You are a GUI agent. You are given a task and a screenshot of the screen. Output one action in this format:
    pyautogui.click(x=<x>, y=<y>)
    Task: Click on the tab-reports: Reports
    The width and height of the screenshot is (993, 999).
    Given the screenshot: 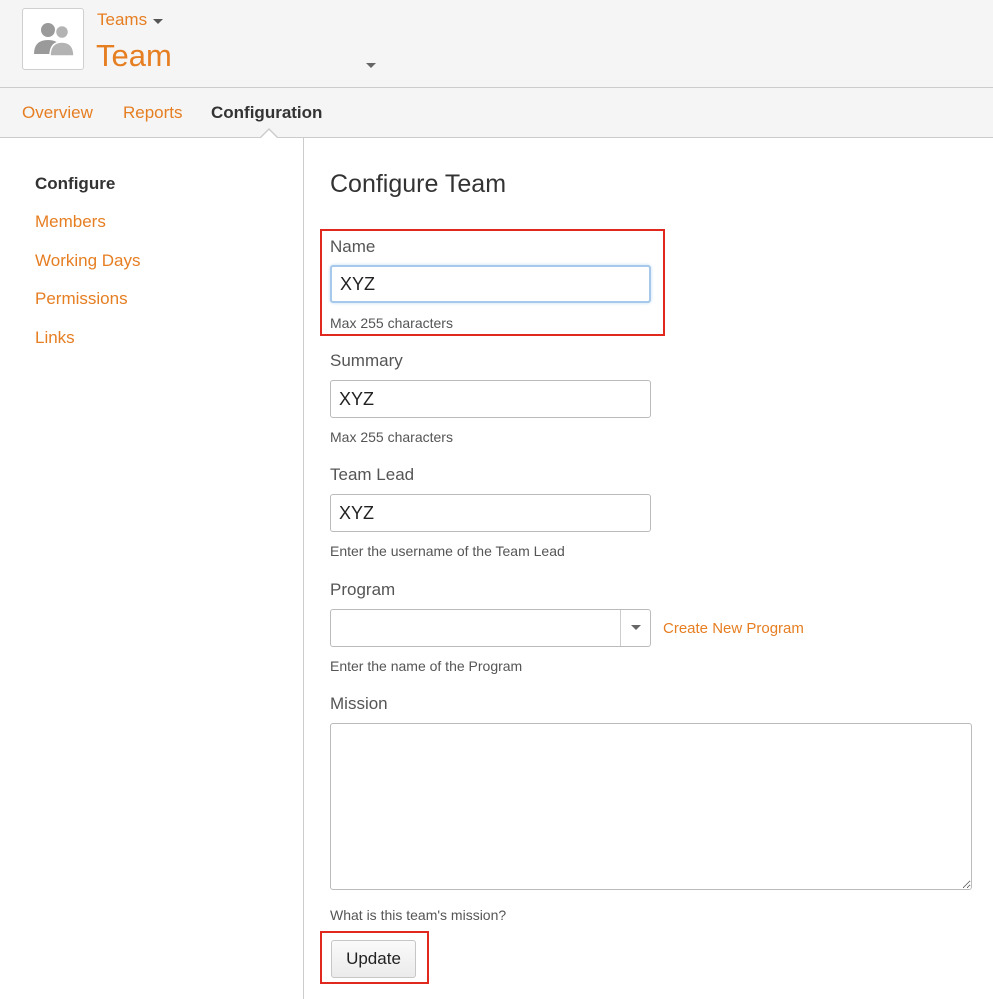 What is the action you would take?
    pyautogui.click(x=153, y=113)
    